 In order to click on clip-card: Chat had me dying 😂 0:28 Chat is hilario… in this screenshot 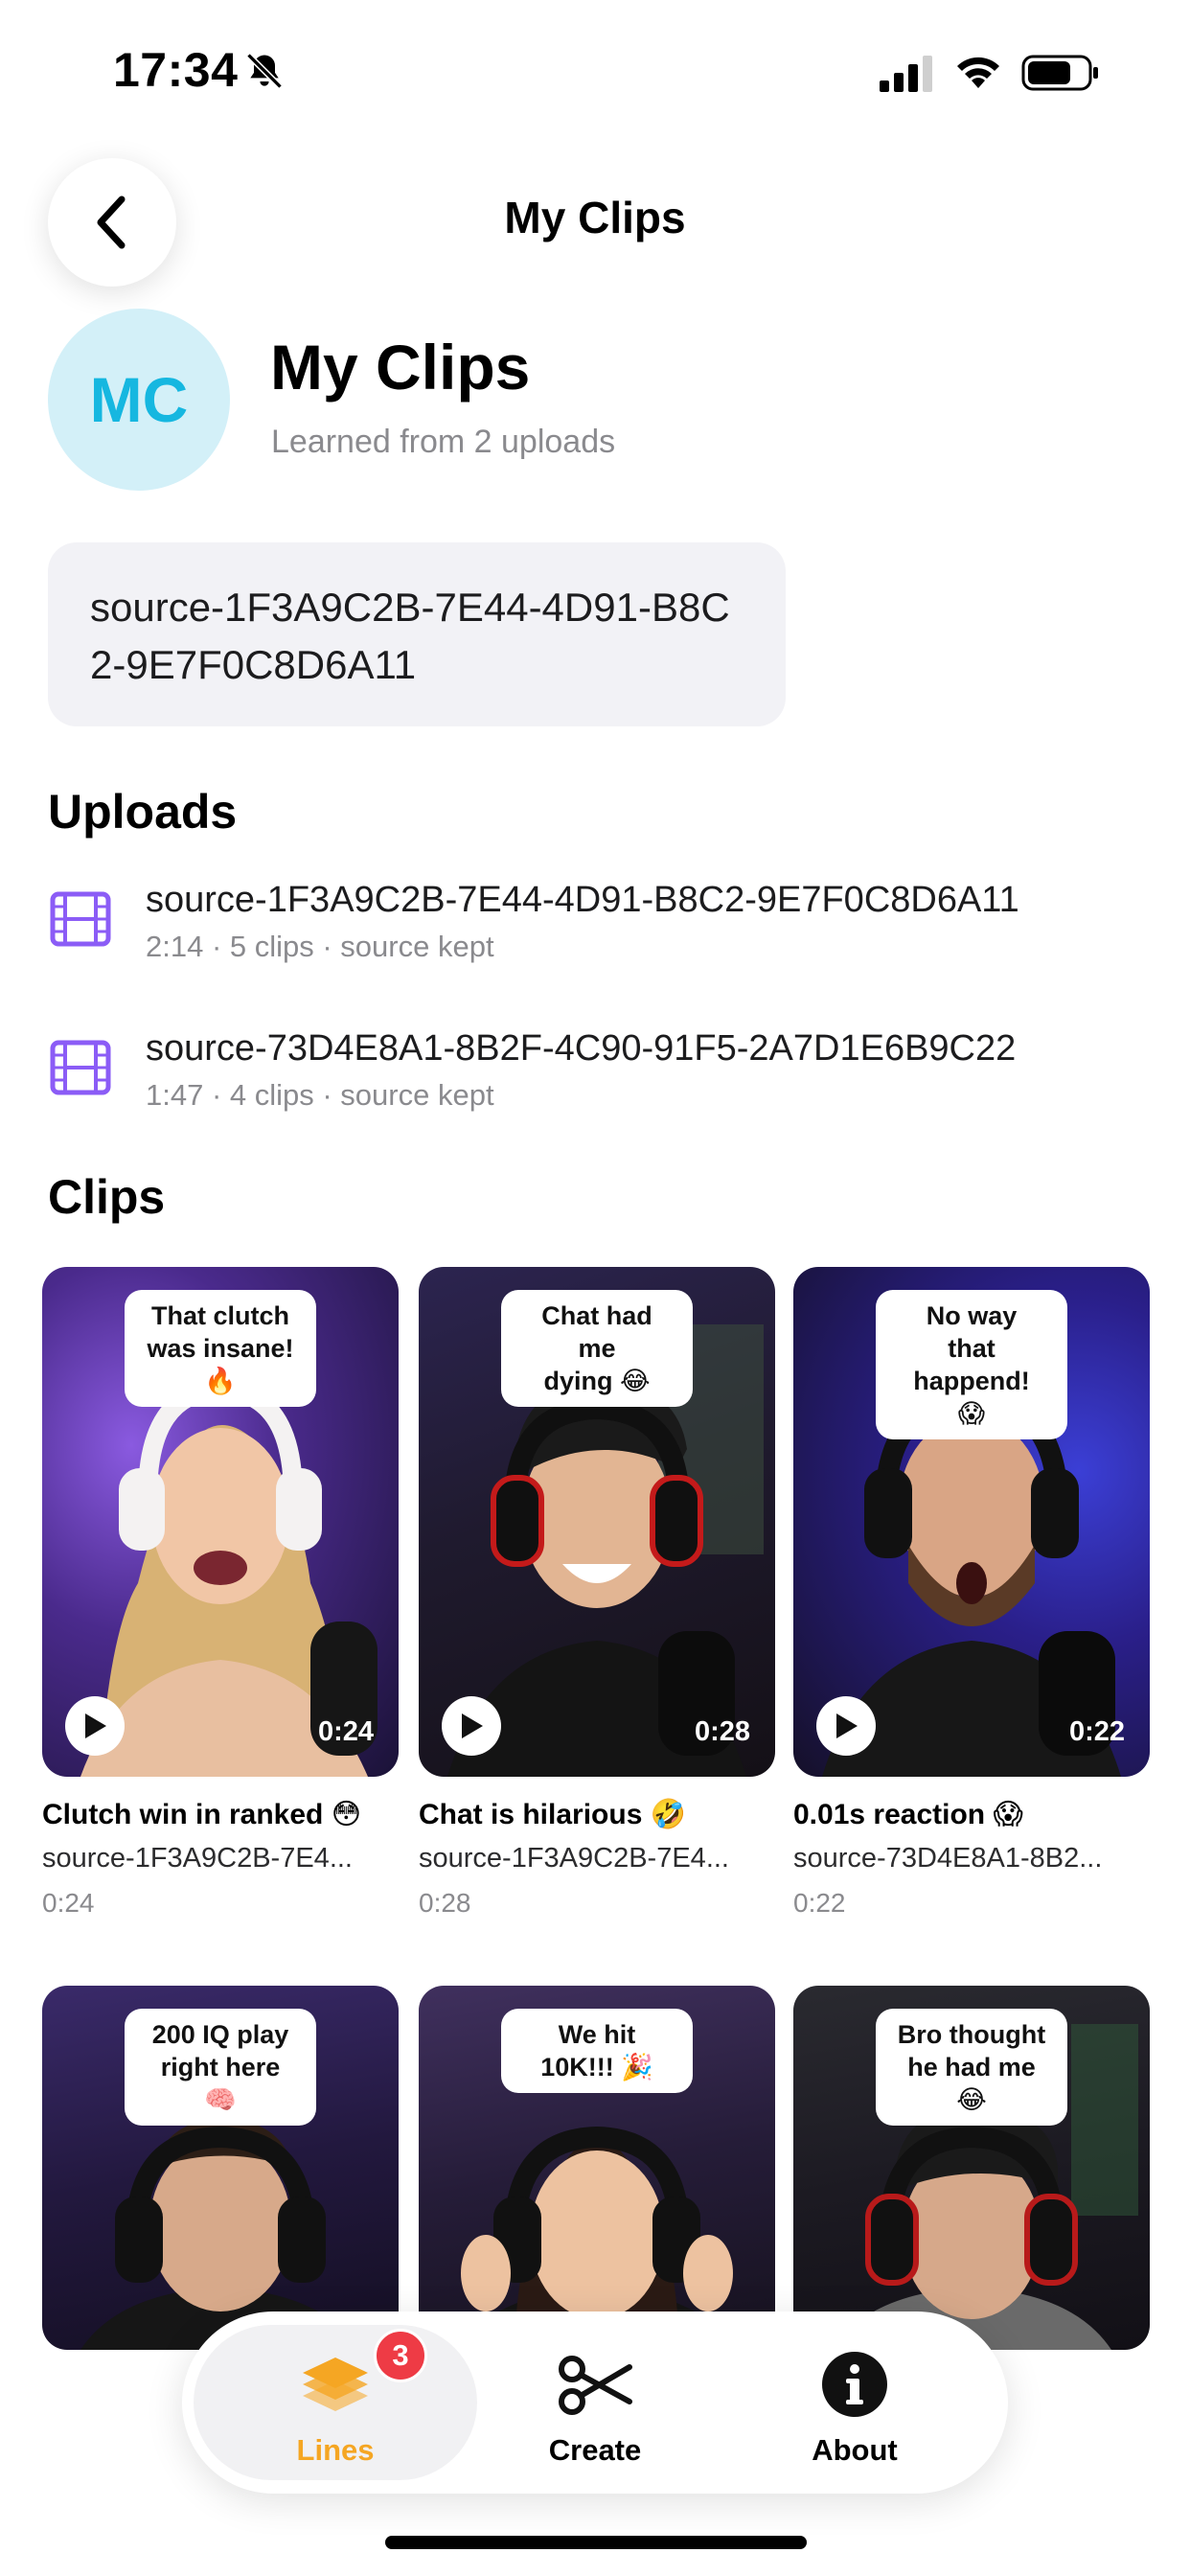, I will do `click(597, 1593)`.